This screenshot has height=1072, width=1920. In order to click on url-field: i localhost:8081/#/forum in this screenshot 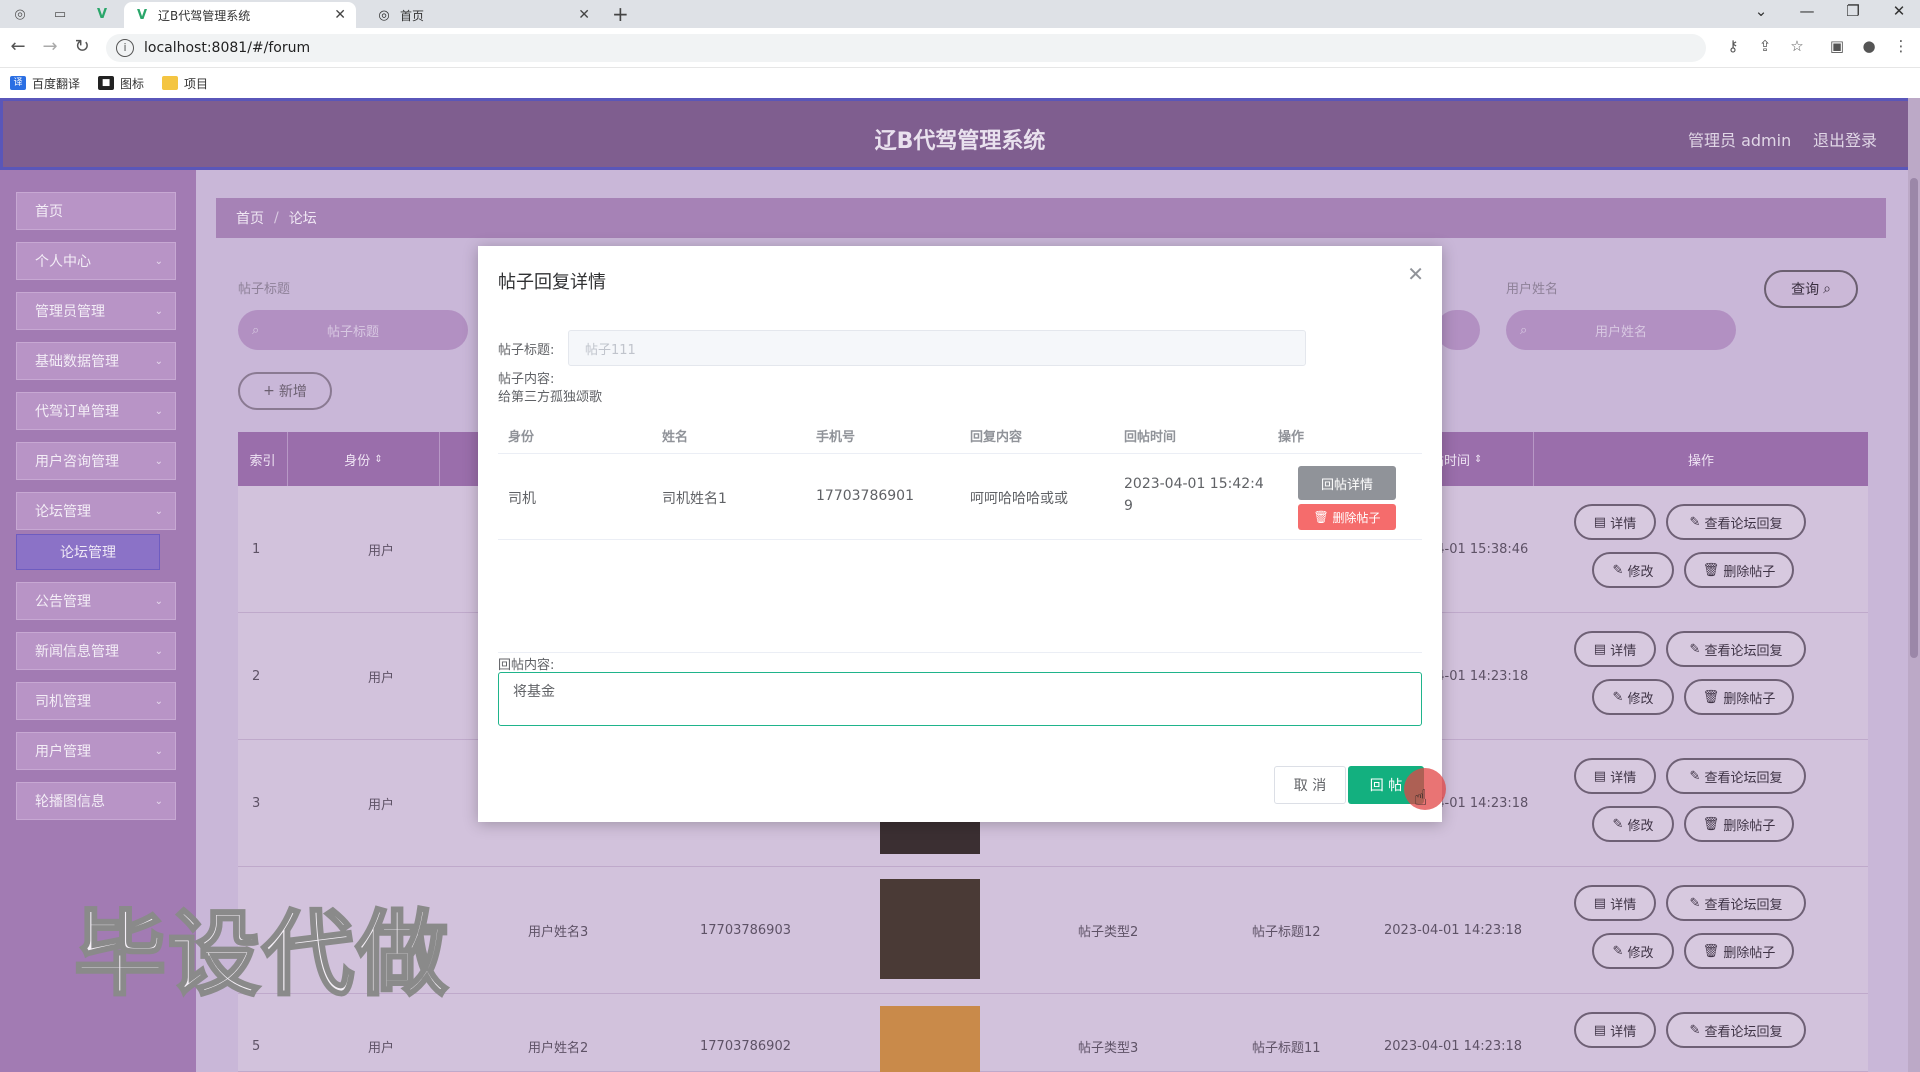, I will do `click(906, 48)`.